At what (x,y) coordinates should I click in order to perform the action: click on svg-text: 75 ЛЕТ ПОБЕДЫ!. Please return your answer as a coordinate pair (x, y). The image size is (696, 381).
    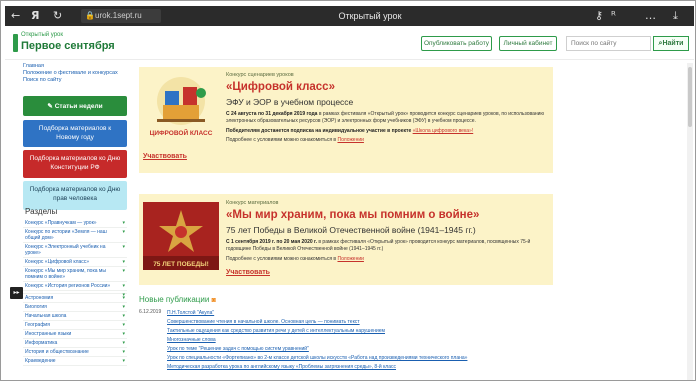
    Looking at the image, I should click on (181, 264).